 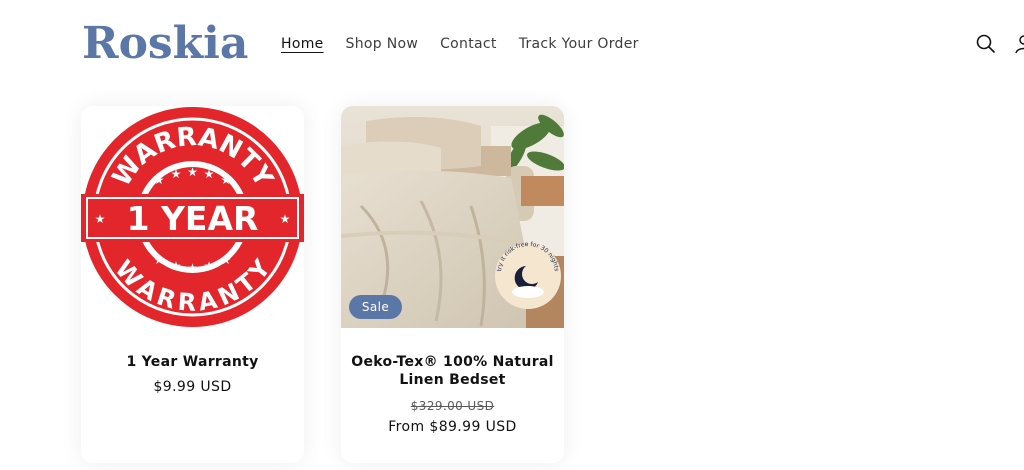 I want to click on sale-badge: Sale, so click(x=375, y=307).